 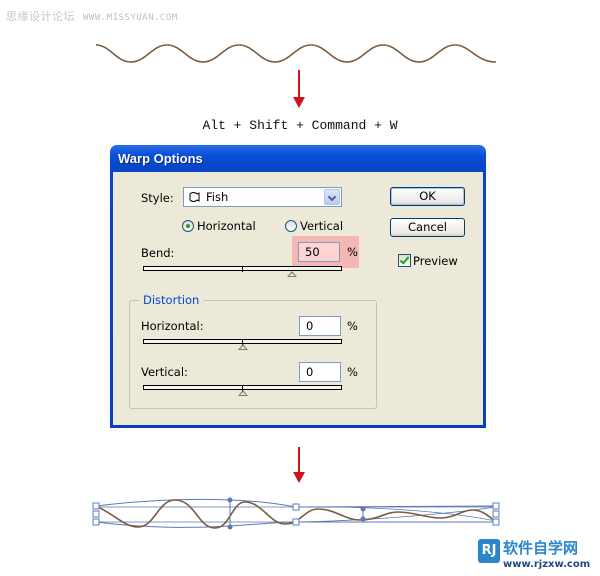 What do you see at coordinates (291, 226) in the screenshot?
I see `radio-vertical` at bounding box center [291, 226].